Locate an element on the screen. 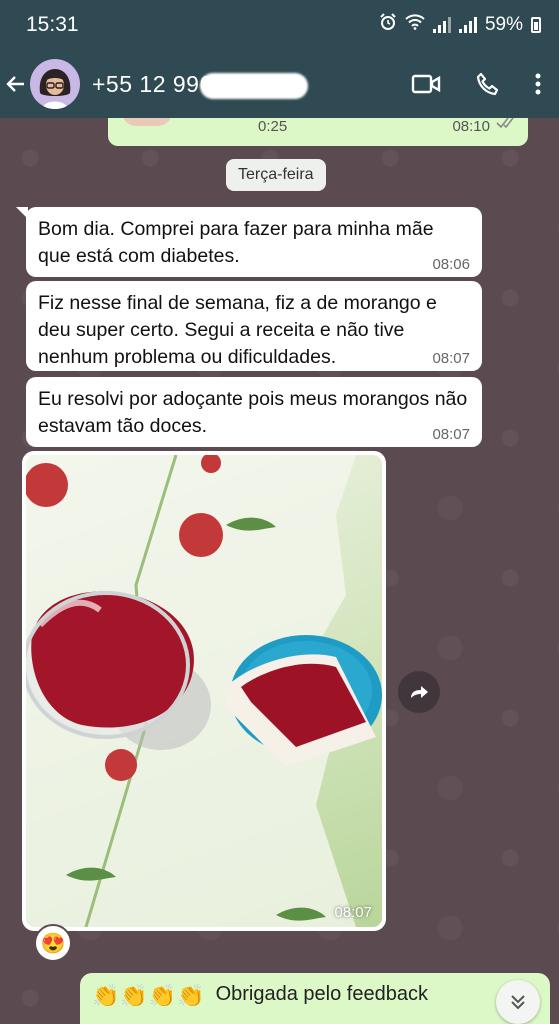 The width and height of the screenshot is (559, 1024). contact-name: +55 12 996 is located at coordinates (251, 85).